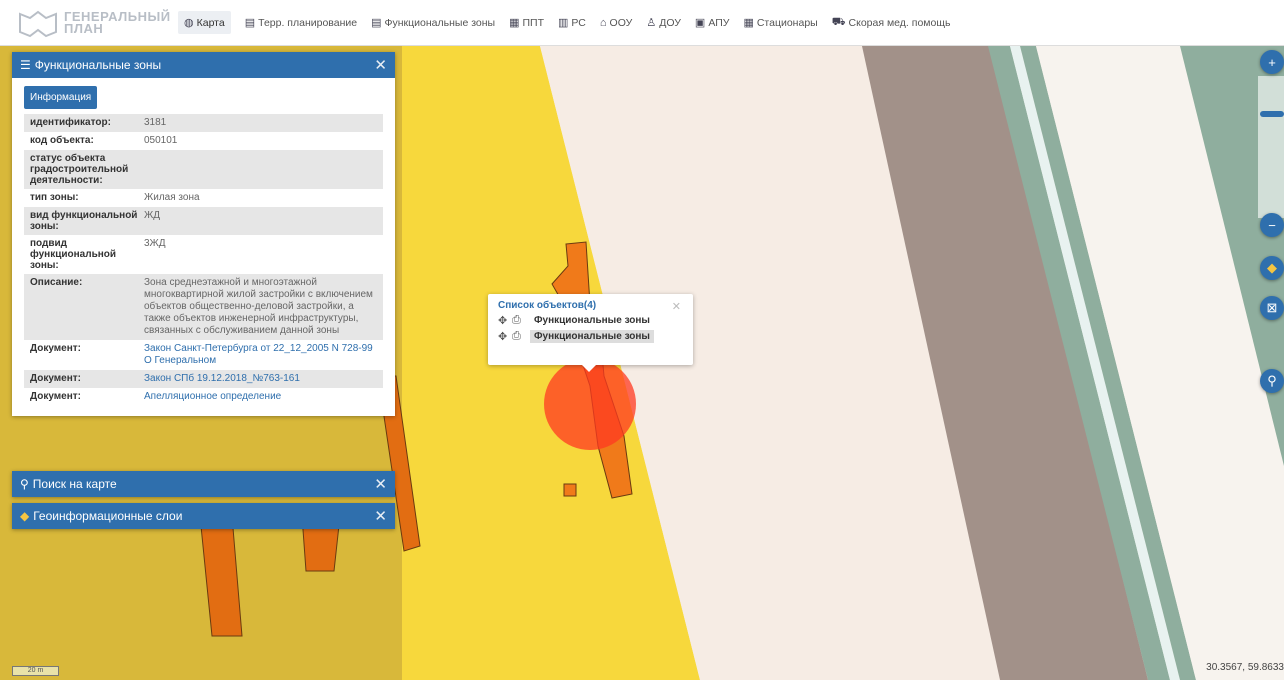  What do you see at coordinates (74, 484) in the screenshot?
I see `panel-title: Поиск на карте` at bounding box center [74, 484].